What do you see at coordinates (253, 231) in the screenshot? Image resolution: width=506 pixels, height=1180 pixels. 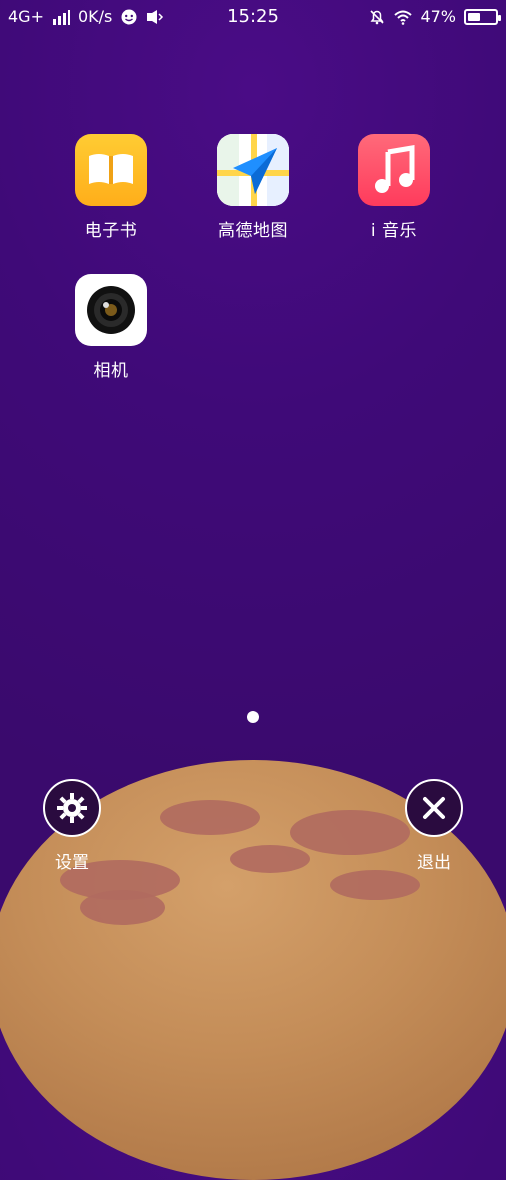 I see `app-label-amap: 高德地图` at bounding box center [253, 231].